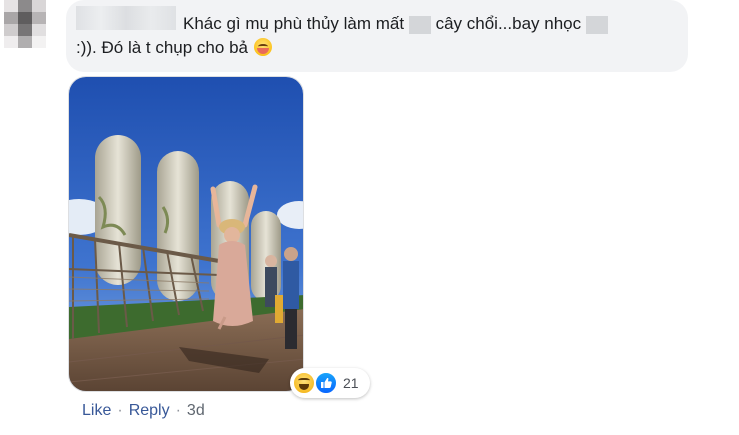 The image size is (739, 435). I want to click on reply-link: Reply, so click(149, 410).